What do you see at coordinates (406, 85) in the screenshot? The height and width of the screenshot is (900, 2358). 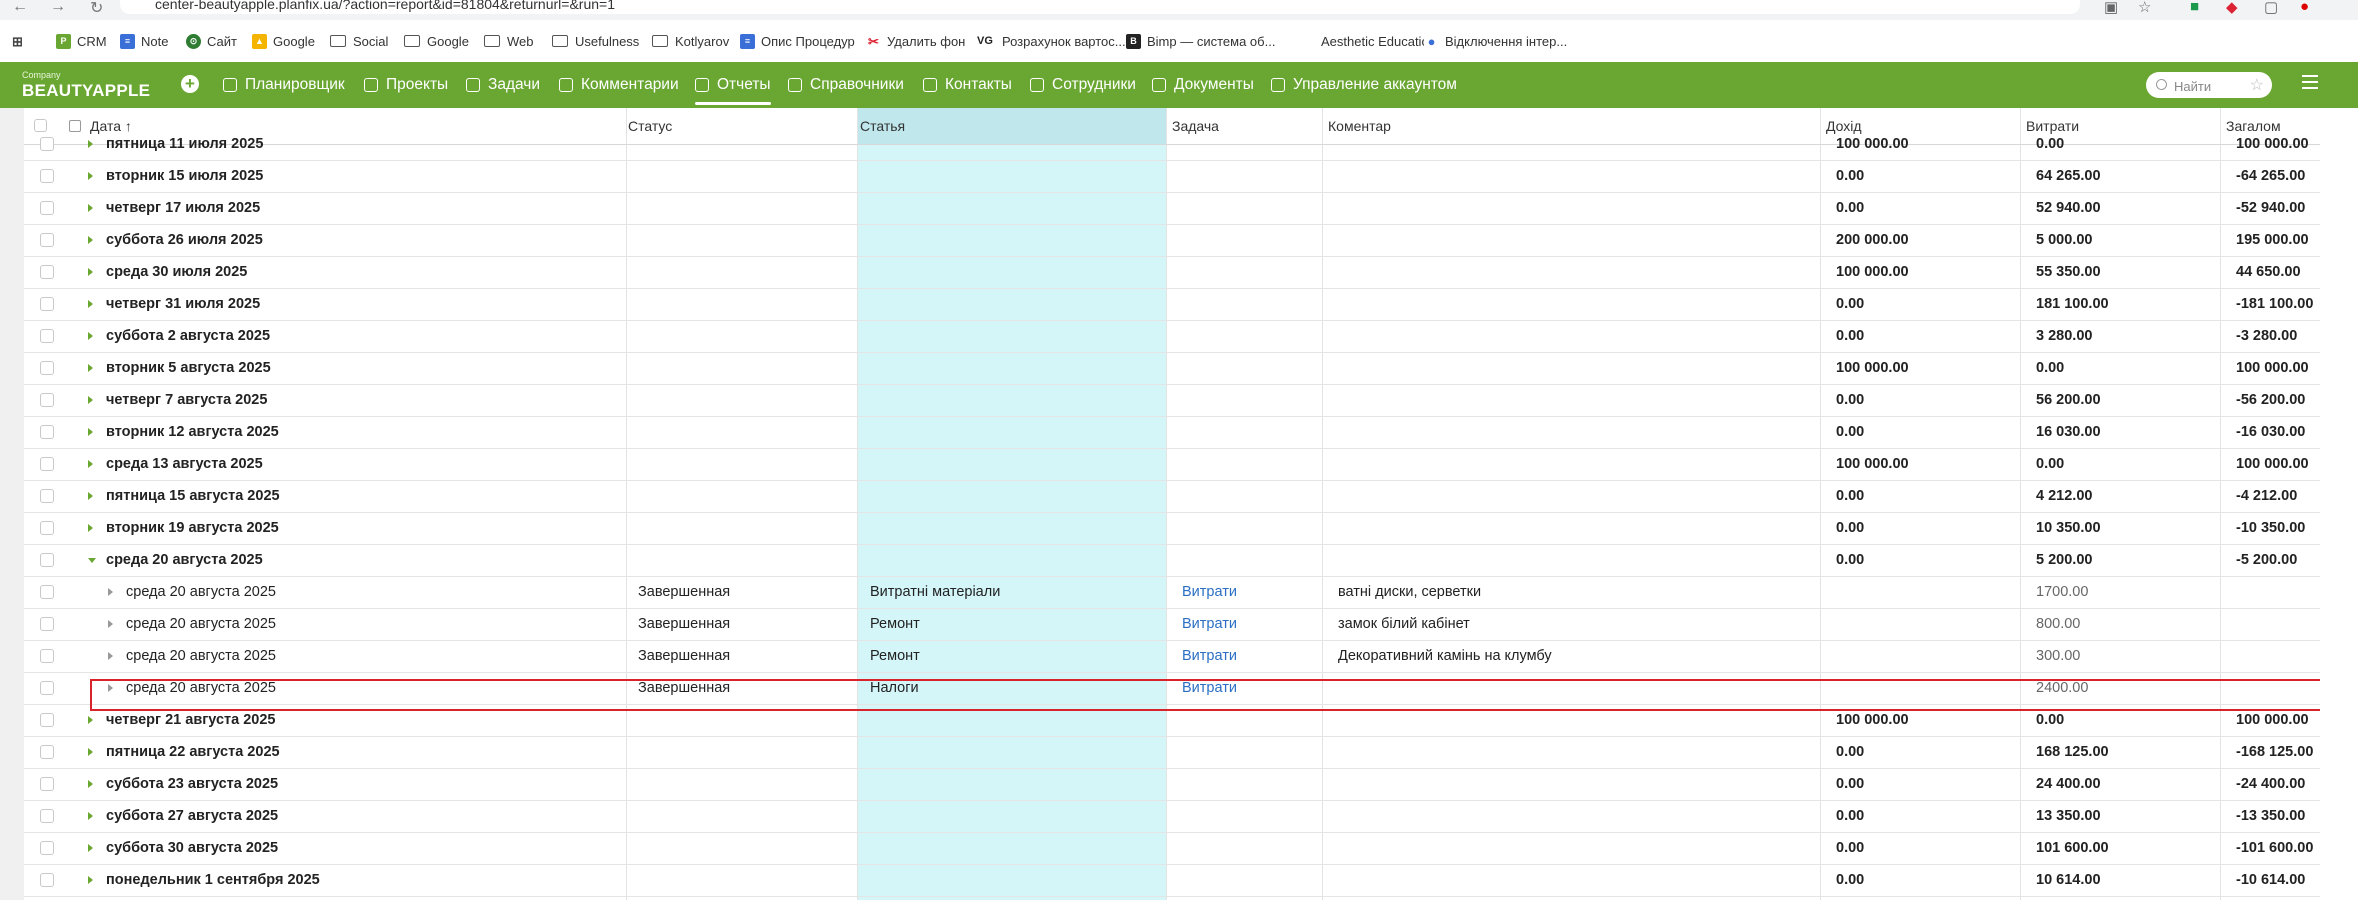 I see `nav-projects: Проекты` at bounding box center [406, 85].